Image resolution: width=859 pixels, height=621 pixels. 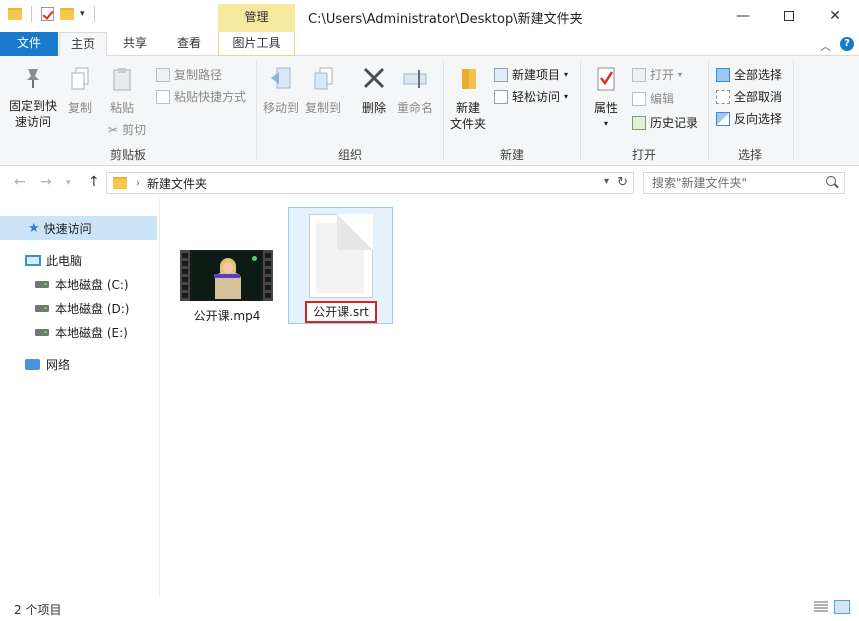 What do you see at coordinates (201, 96) in the screenshot?
I see `paste-shortcut-button: 粘贴快捷方式` at bounding box center [201, 96].